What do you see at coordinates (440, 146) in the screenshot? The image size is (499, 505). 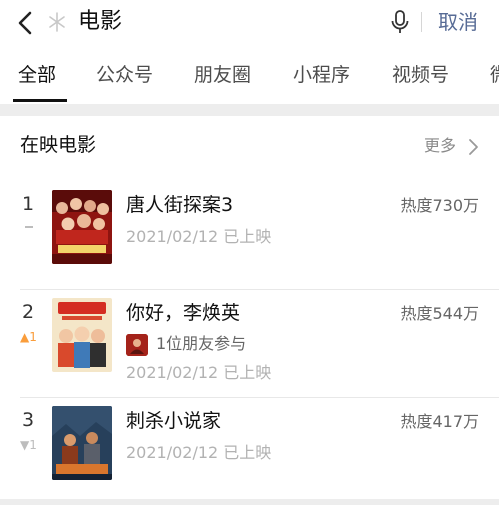 I see `more-link: 更多` at bounding box center [440, 146].